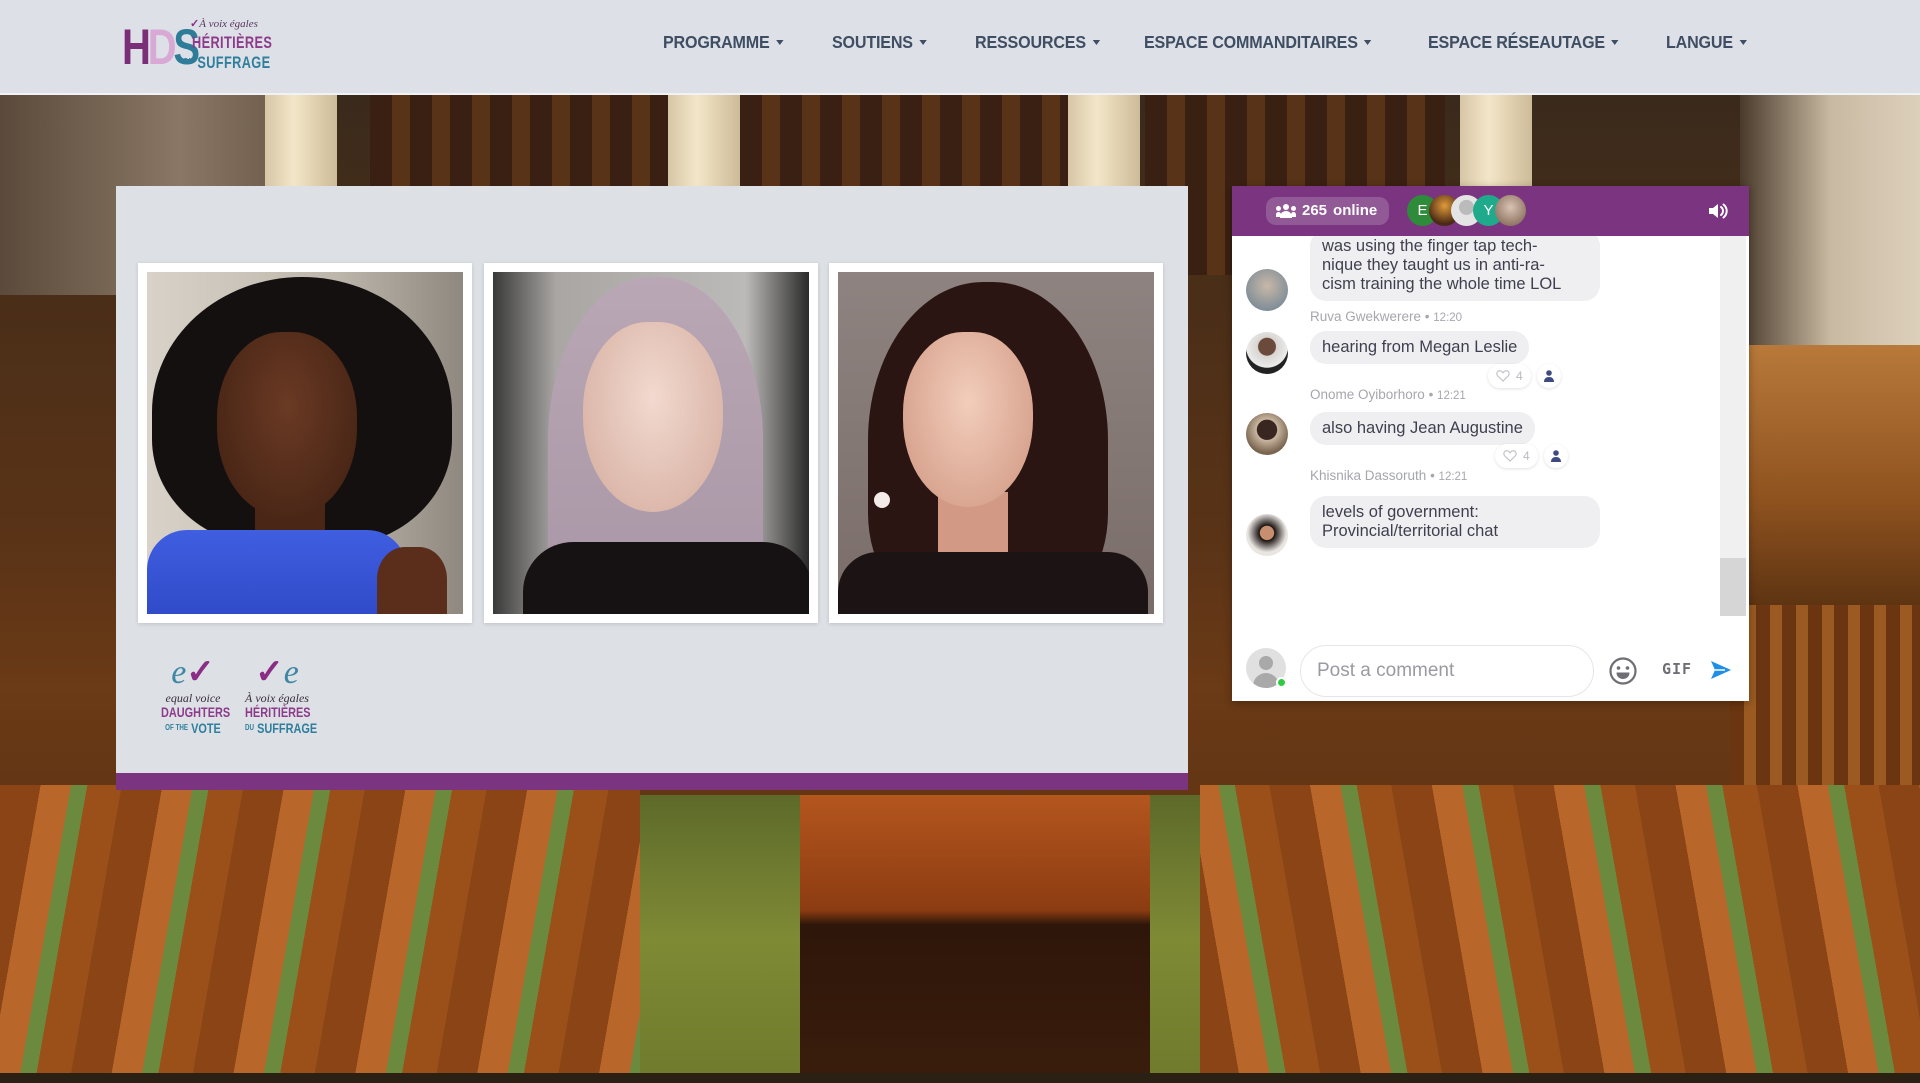 The image size is (1920, 1083). Describe the element at coordinates (1825, 475) in the screenshot. I see `background-balcony` at that location.